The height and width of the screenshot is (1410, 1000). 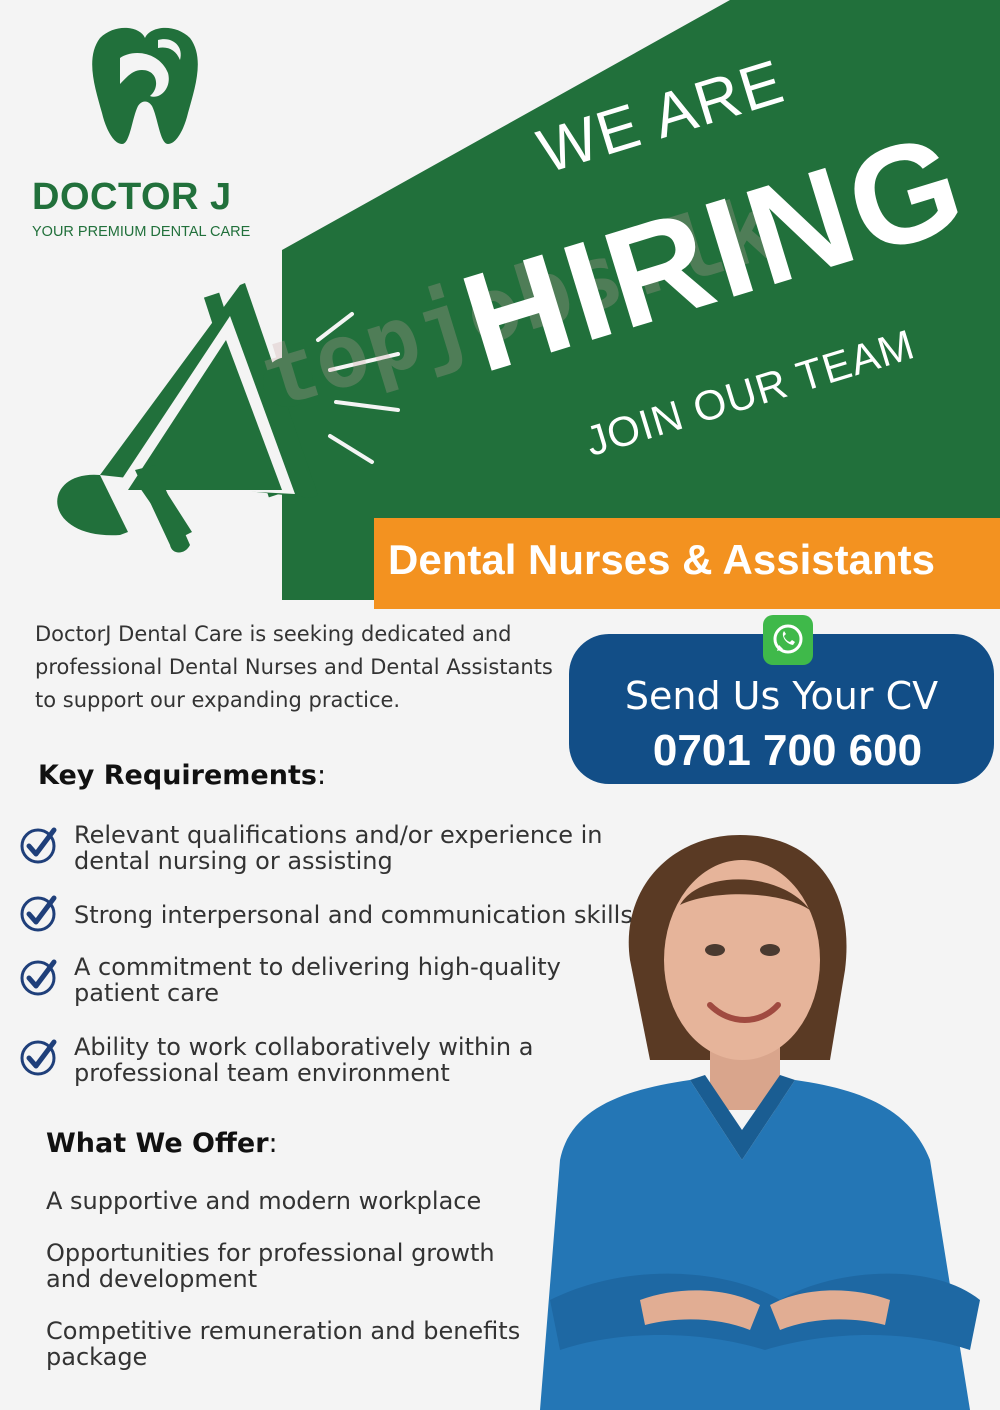 I want to click on position-title: Dental Nurses & Assistants, so click(x=661, y=559).